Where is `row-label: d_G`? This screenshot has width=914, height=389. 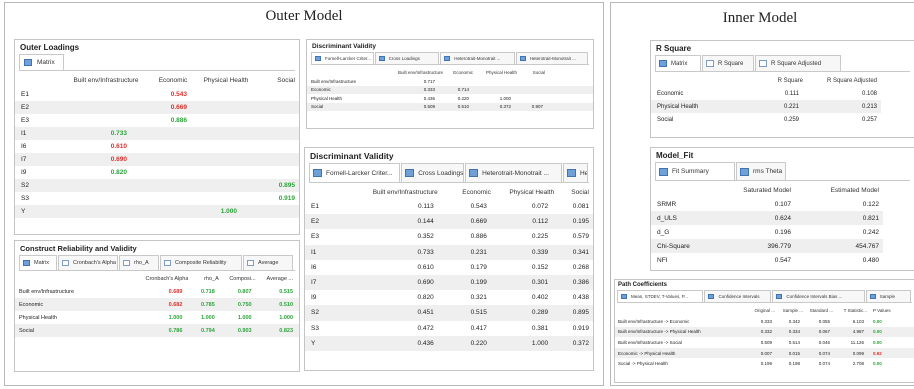 row-label: d_G is located at coordinates (663, 232).